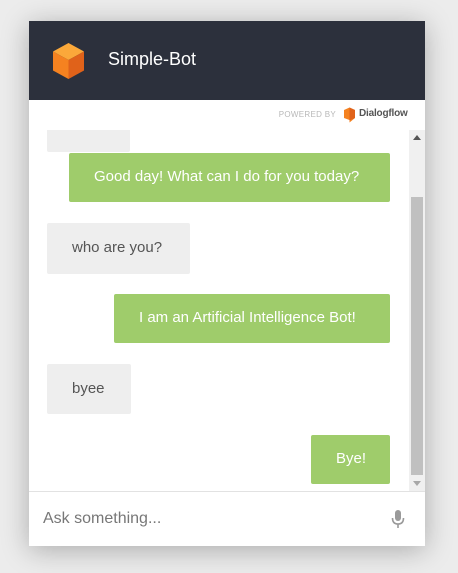 This screenshot has height=573, width=458. Describe the element at coordinates (227, 60) in the screenshot. I see `chat-header: Simple-Bot` at that location.